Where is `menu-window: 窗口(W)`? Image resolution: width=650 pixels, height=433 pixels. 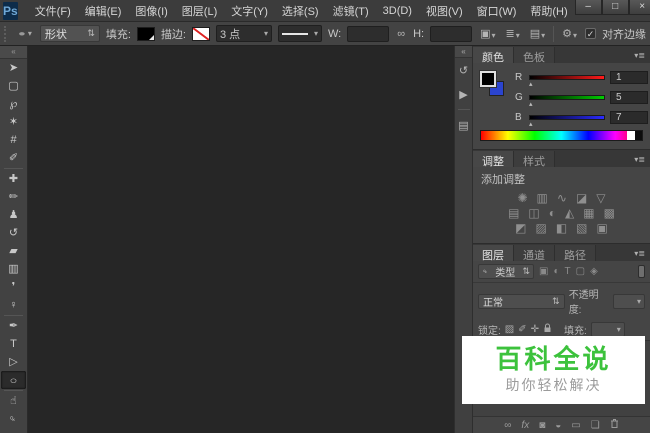 menu-window: 窗口(W) is located at coordinates (497, 11).